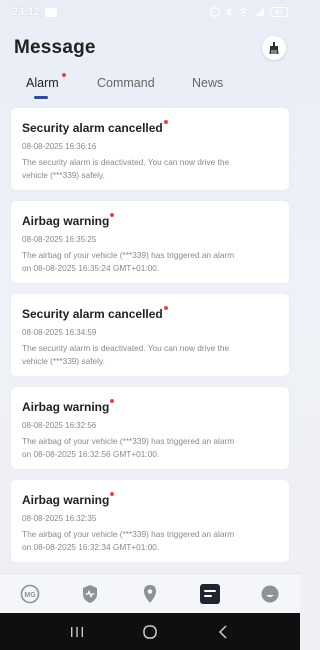  I want to click on battery-icon: 41, so click(279, 12).